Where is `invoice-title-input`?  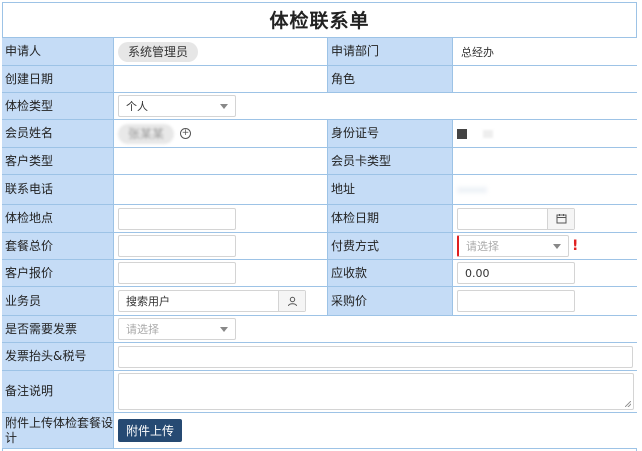 invoice-title-input is located at coordinates (375, 356).